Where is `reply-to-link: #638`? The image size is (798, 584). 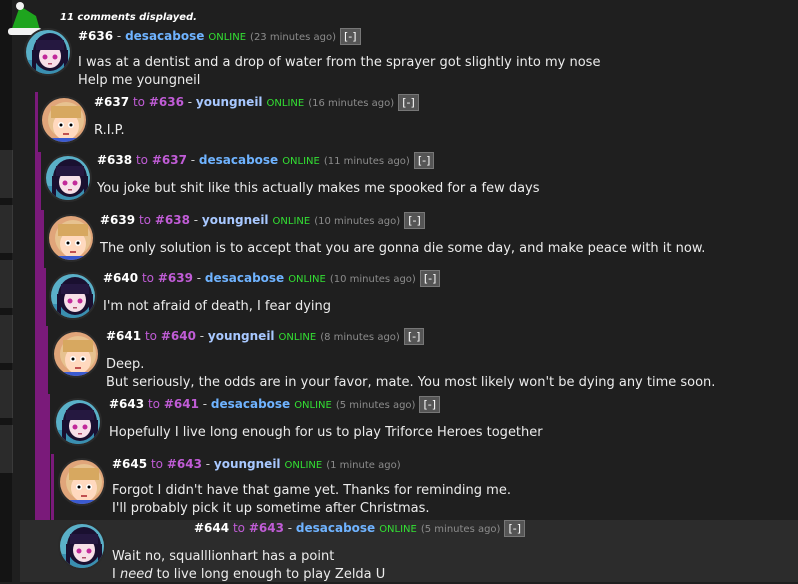 reply-to-link: #638 is located at coordinates (172, 220).